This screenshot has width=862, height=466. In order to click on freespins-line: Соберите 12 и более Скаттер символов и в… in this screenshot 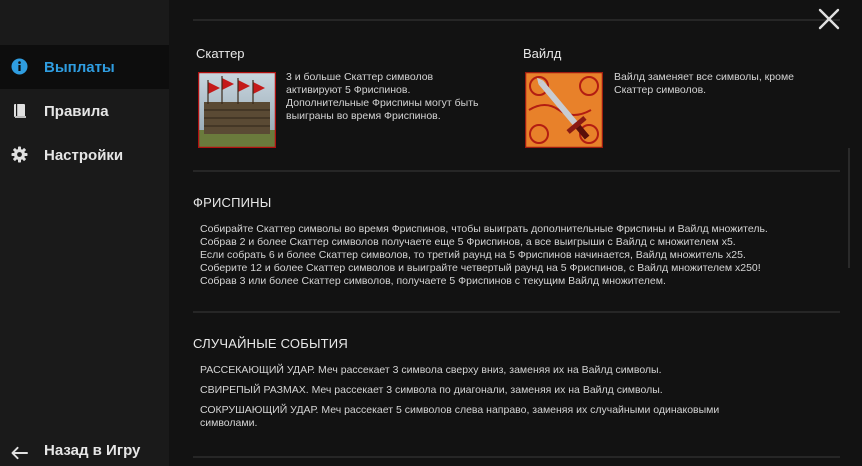, I will do `click(480, 268)`.